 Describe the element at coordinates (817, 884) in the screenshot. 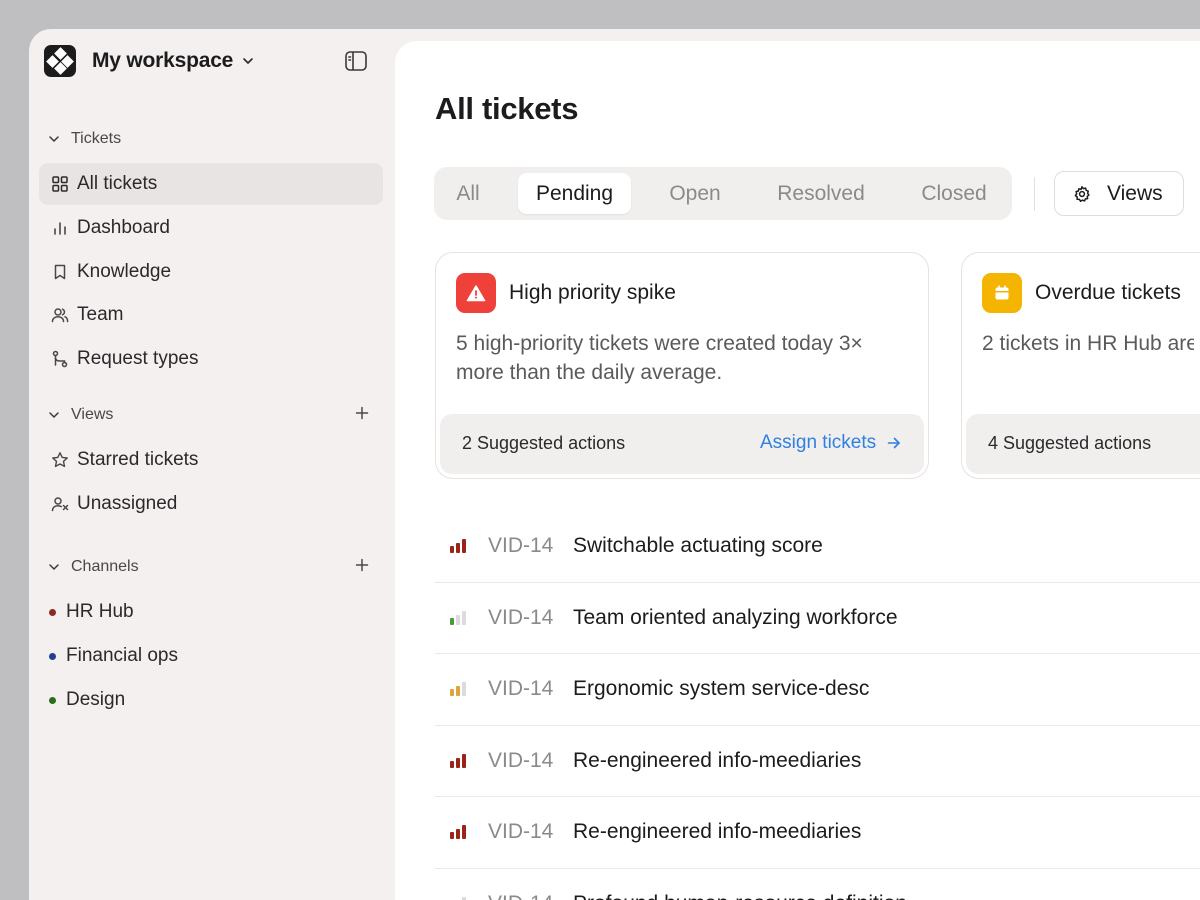

I see `ticket-row: VID-14Profound human-resource definition` at that location.